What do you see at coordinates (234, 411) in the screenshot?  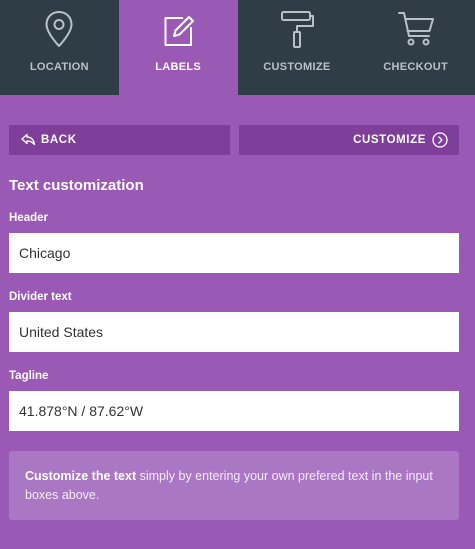 I see `tagline-input` at bounding box center [234, 411].